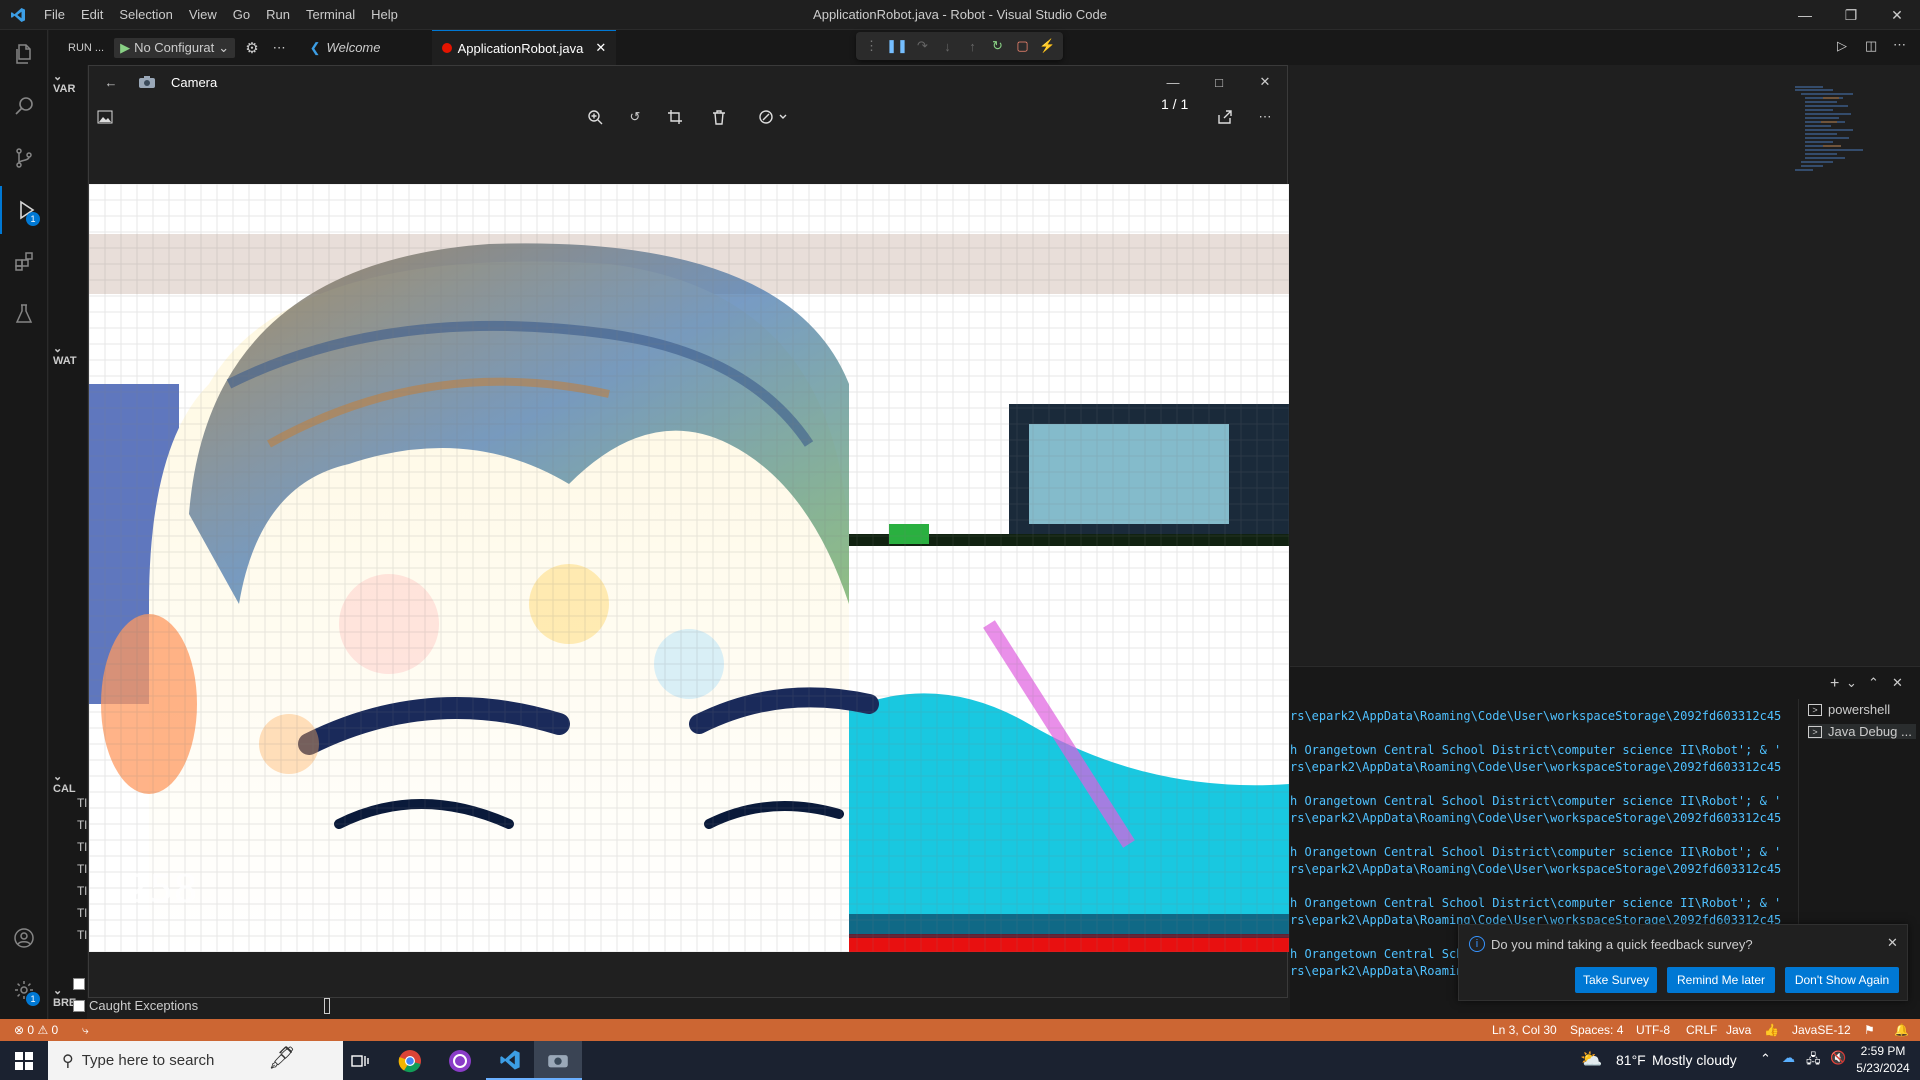 This screenshot has width=1920, height=1080. What do you see at coordinates (897, 46) in the screenshot?
I see `pause-icon: ❚❚` at bounding box center [897, 46].